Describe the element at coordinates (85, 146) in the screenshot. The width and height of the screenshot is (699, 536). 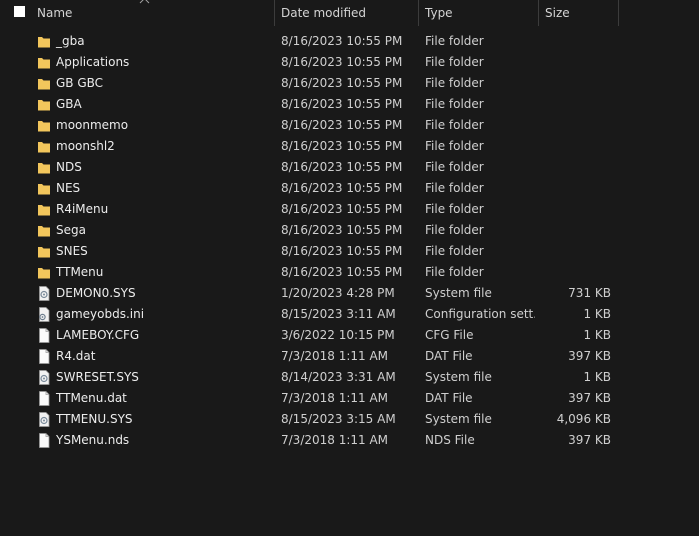
I see `file-name: moonshl2` at that location.